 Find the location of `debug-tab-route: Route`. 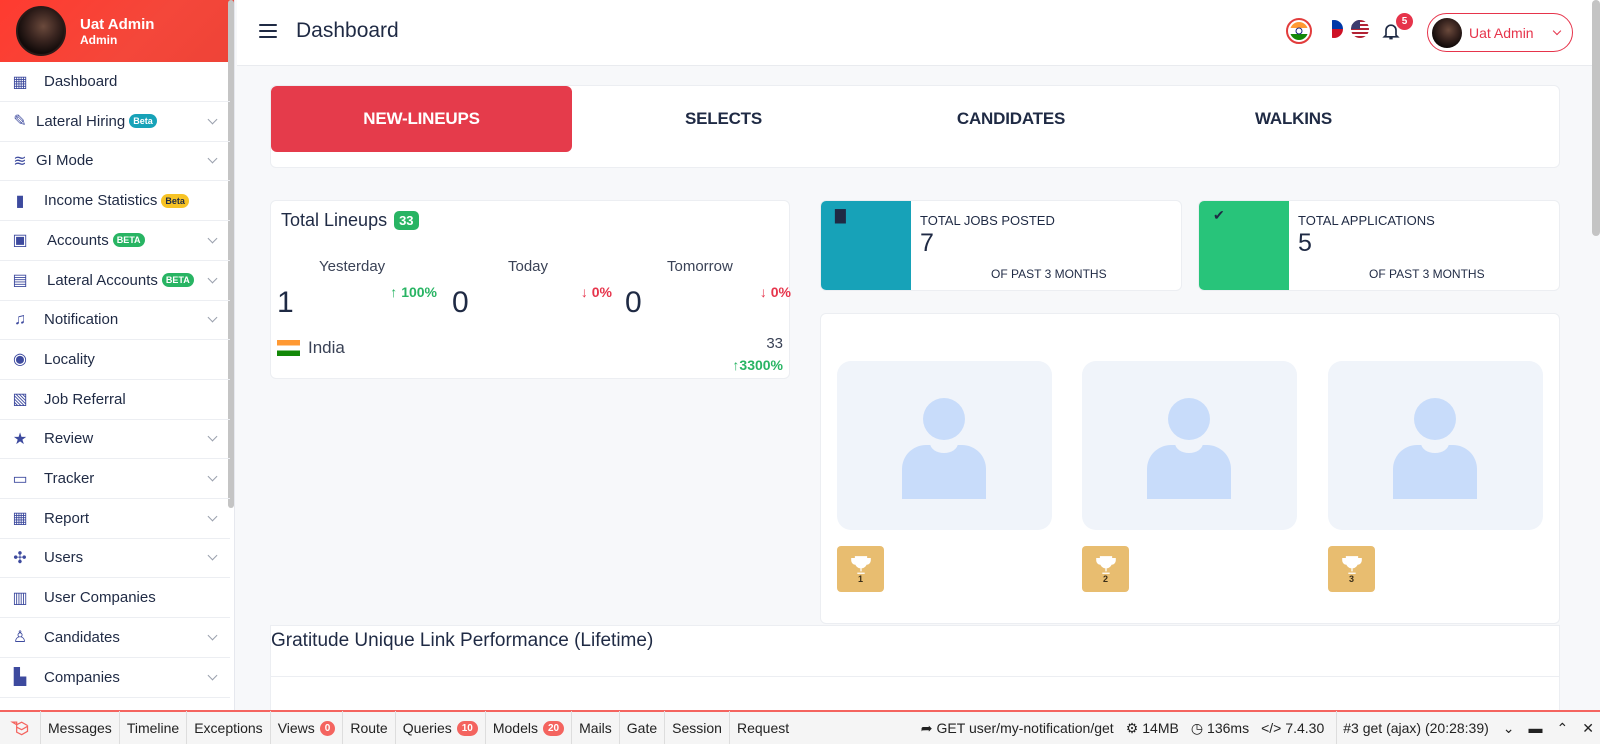

debug-tab-route: Route is located at coordinates (368, 727).